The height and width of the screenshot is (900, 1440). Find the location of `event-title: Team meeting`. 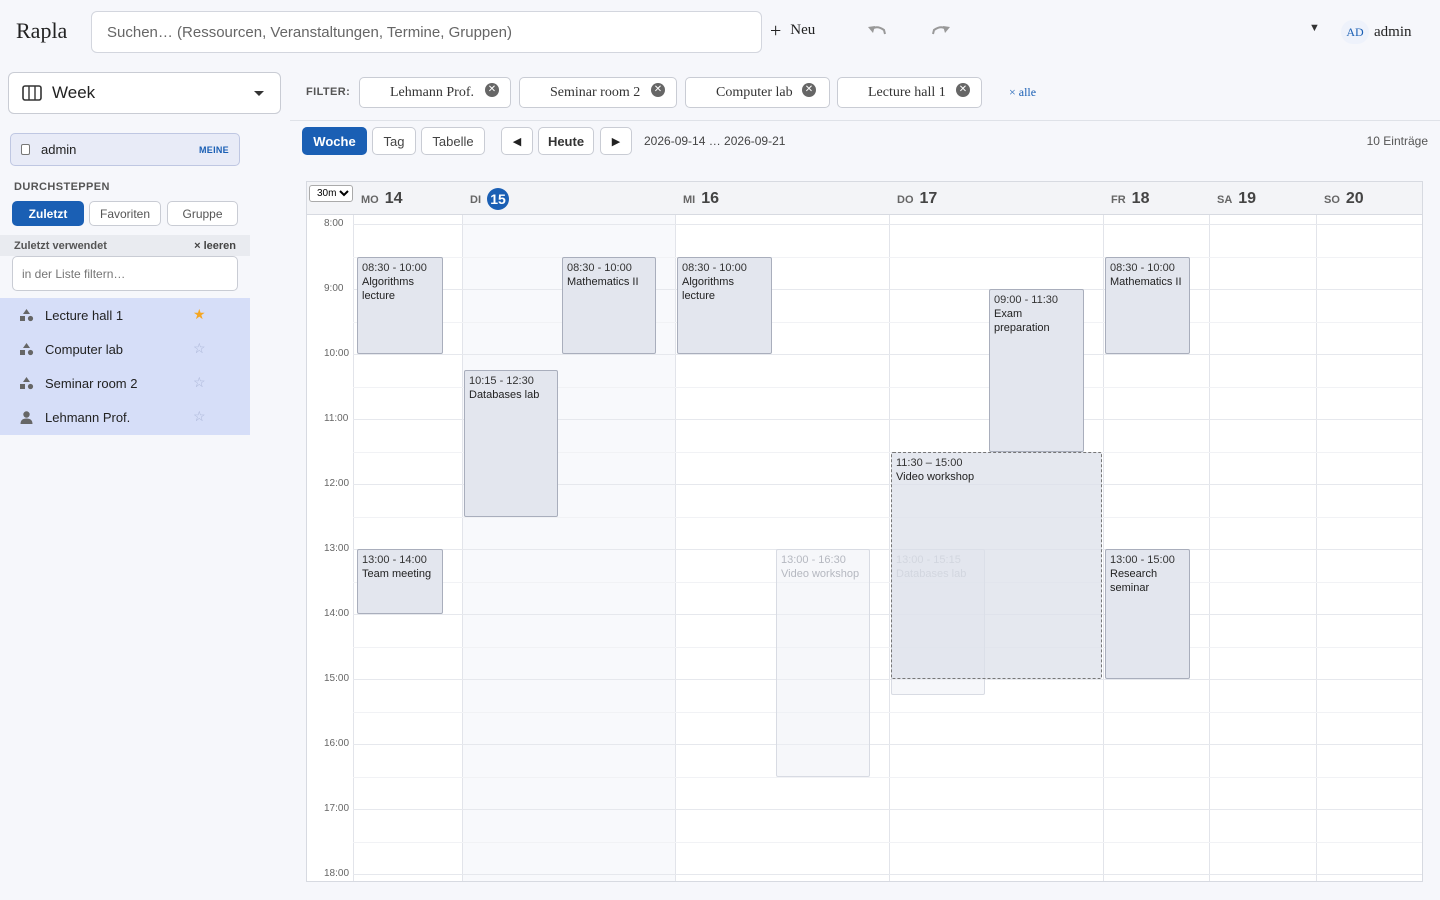

event-title: Team meeting is located at coordinates (397, 574).